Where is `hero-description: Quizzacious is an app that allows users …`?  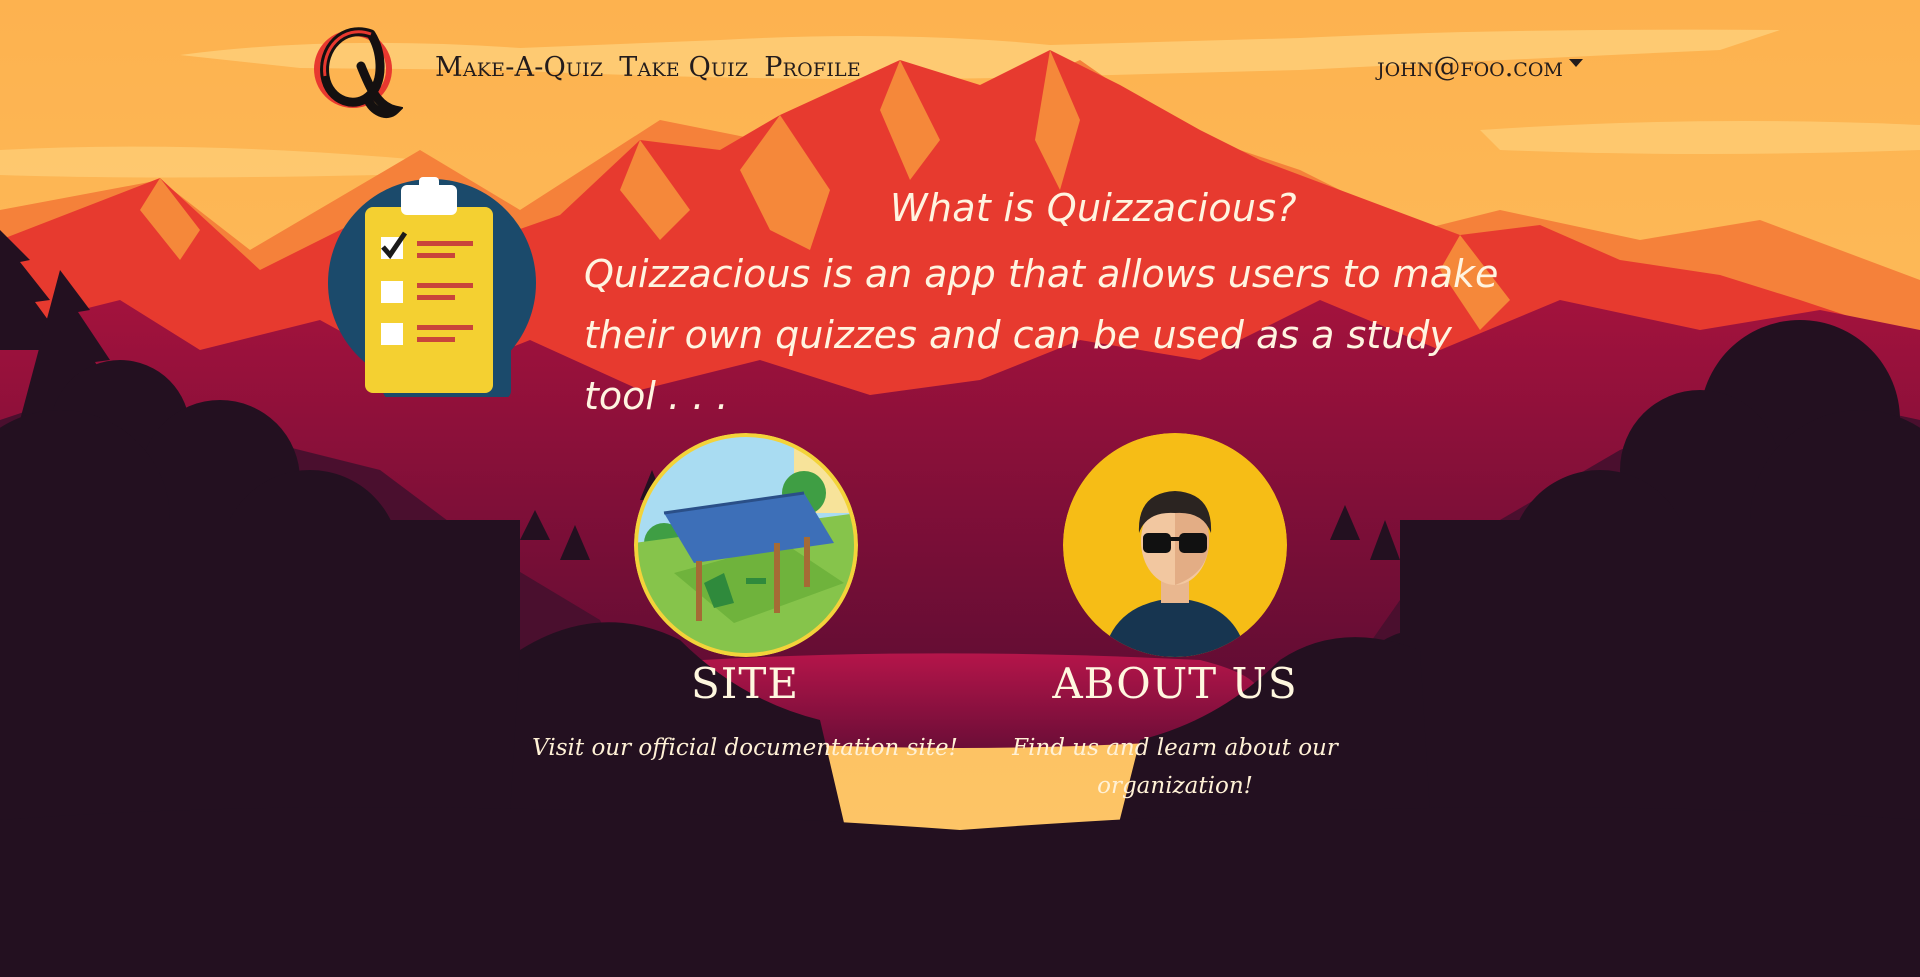
hero-description: Quizzacious is an app that allows users … is located at coordinates (1041, 335).